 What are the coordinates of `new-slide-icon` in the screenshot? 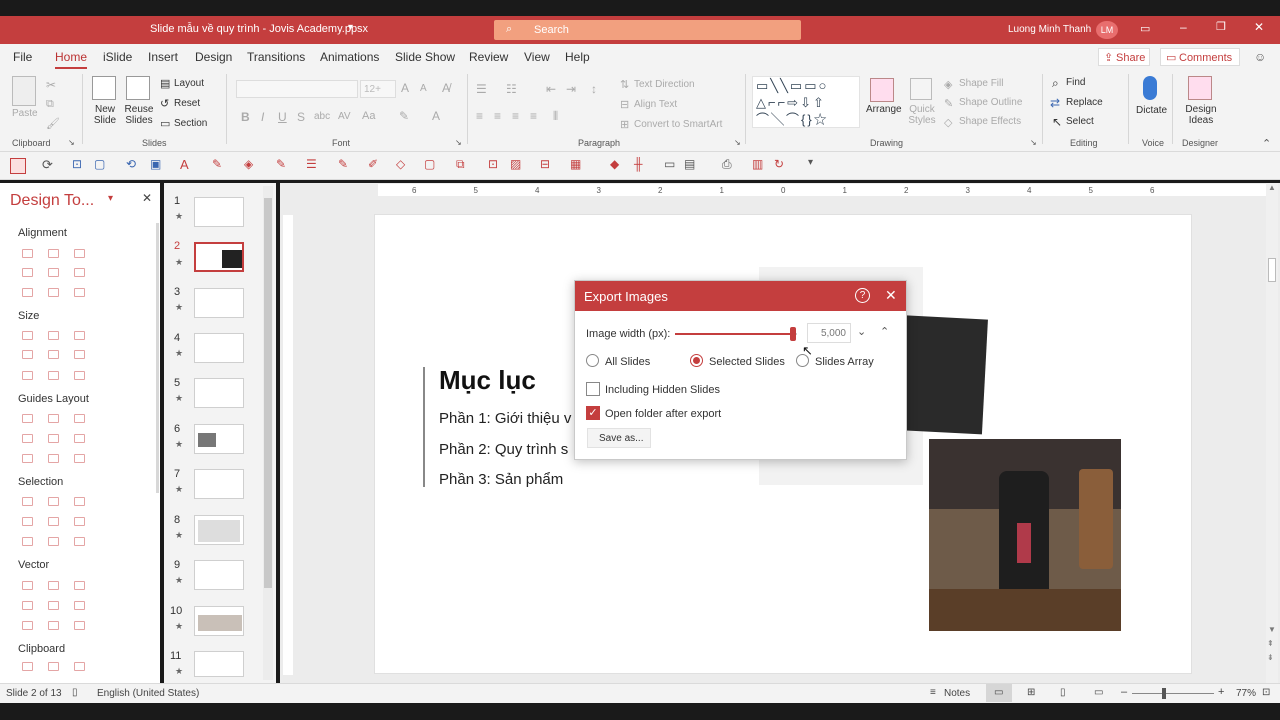 It's located at (104, 88).